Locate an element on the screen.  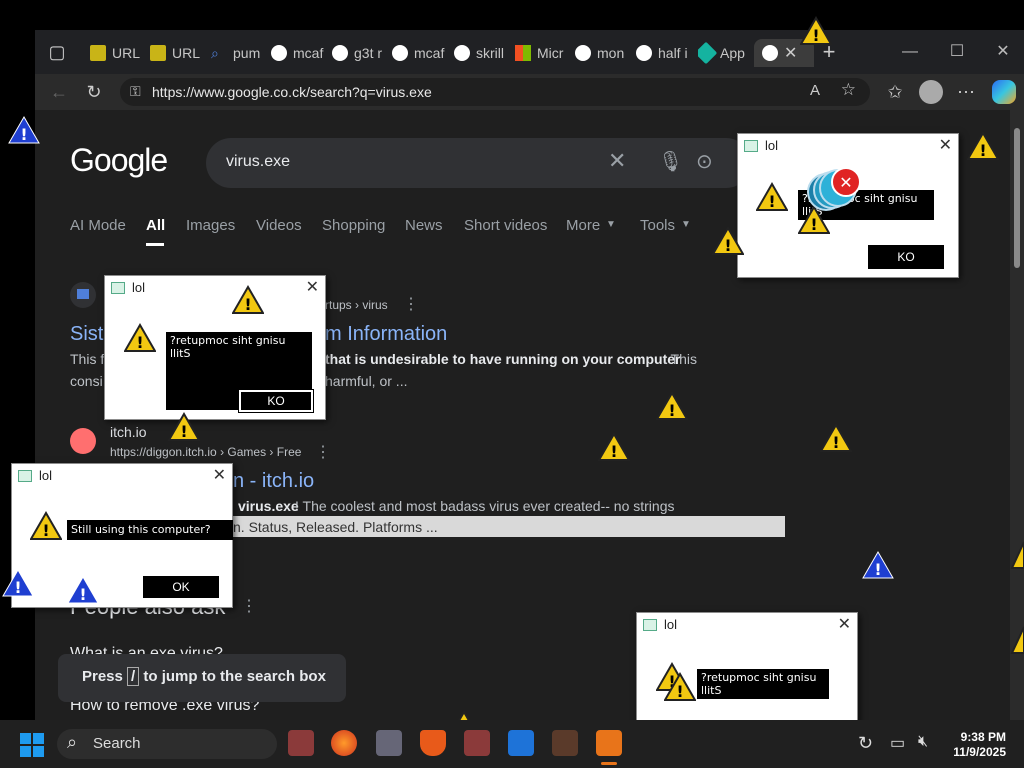
clock-date: 11/9/2025 is located at coordinates (979, 752).